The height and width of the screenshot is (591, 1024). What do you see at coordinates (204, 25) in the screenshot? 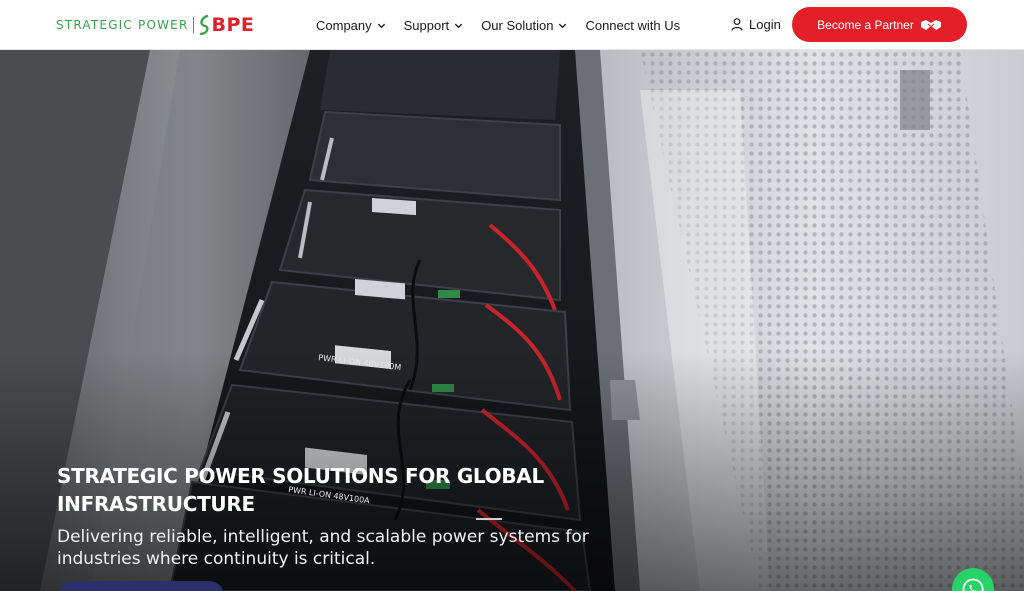
I see `logo-swoosh-icon` at bounding box center [204, 25].